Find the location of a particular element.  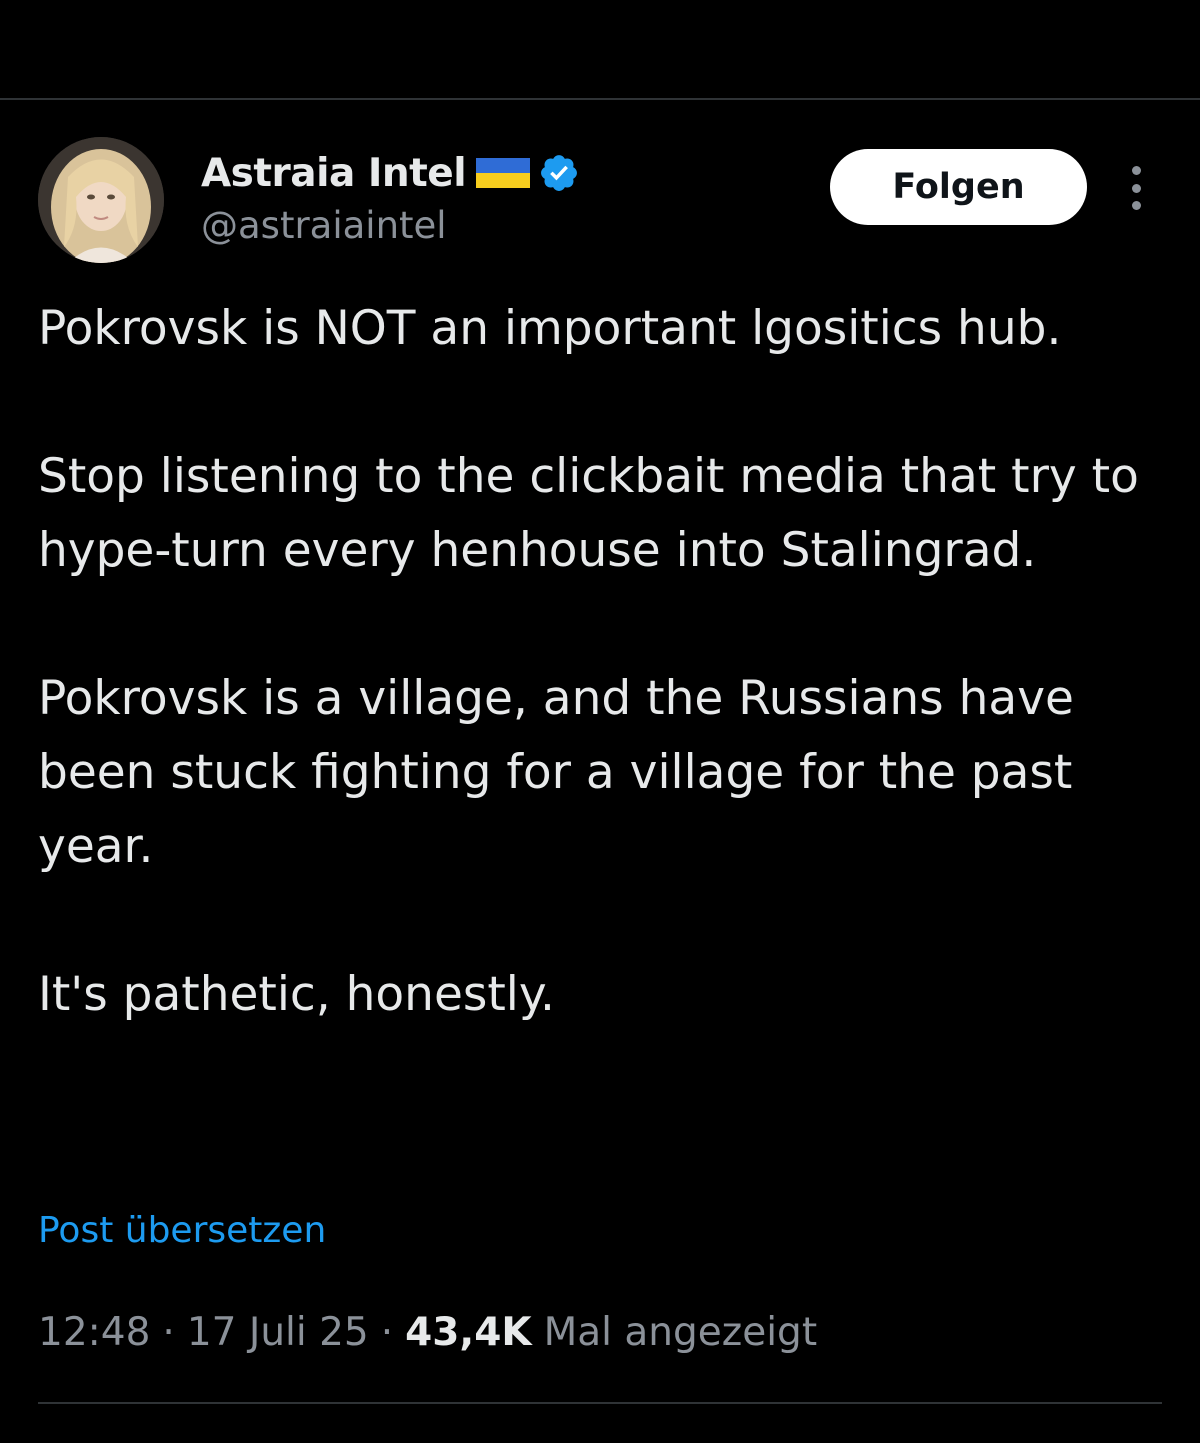

post-date: 17 Juli 25 is located at coordinates (278, 1332).